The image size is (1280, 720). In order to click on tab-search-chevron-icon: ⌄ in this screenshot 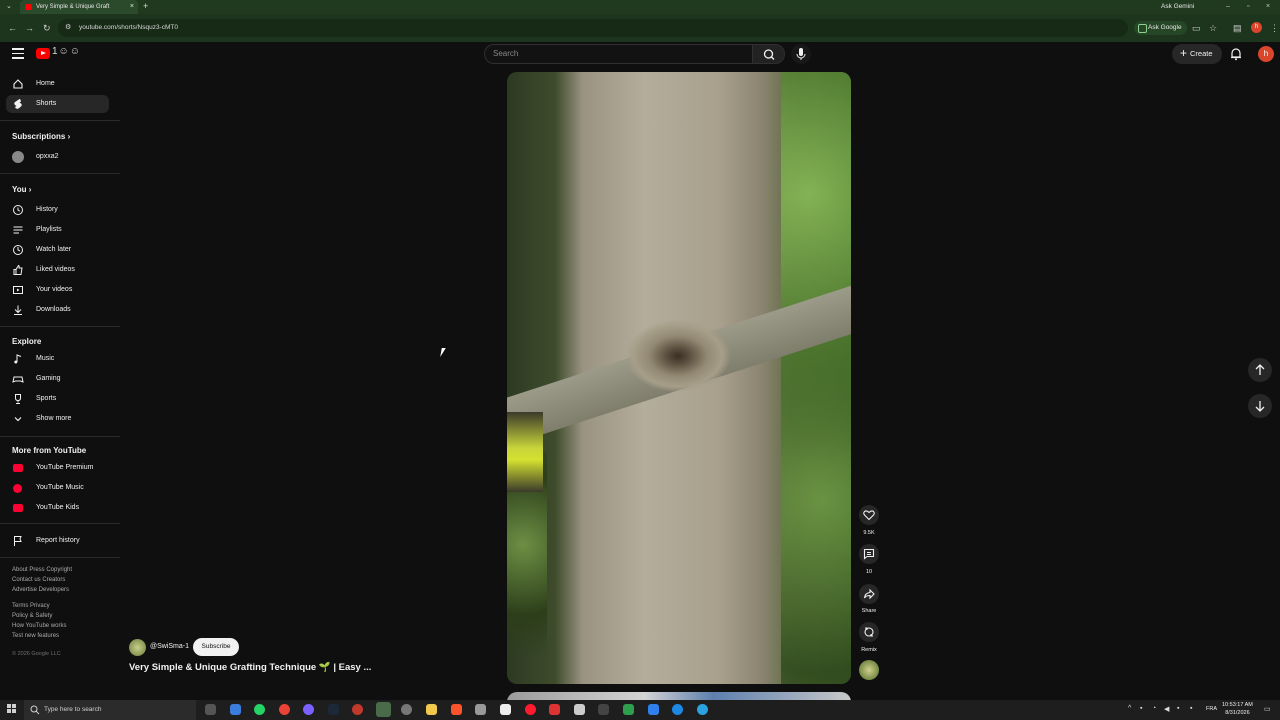, I will do `click(9, 7)`.